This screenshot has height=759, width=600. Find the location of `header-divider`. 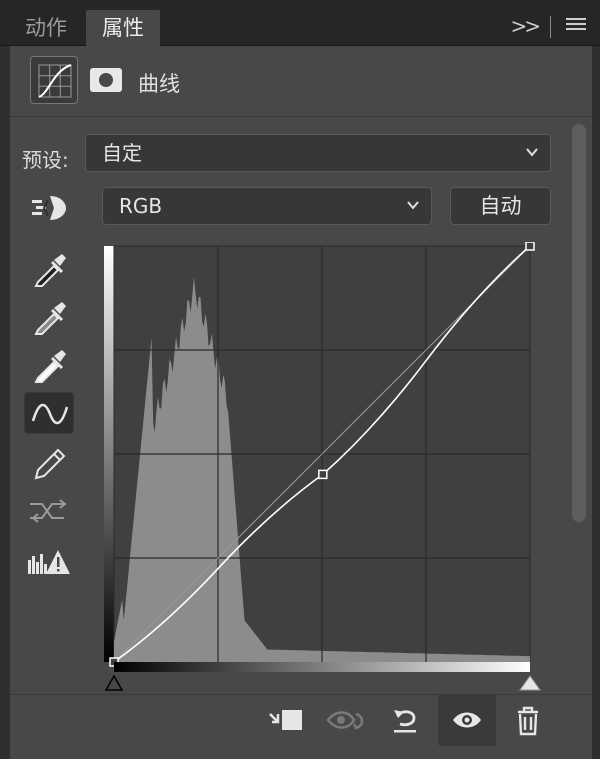

header-divider is located at coordinates (301, 116).